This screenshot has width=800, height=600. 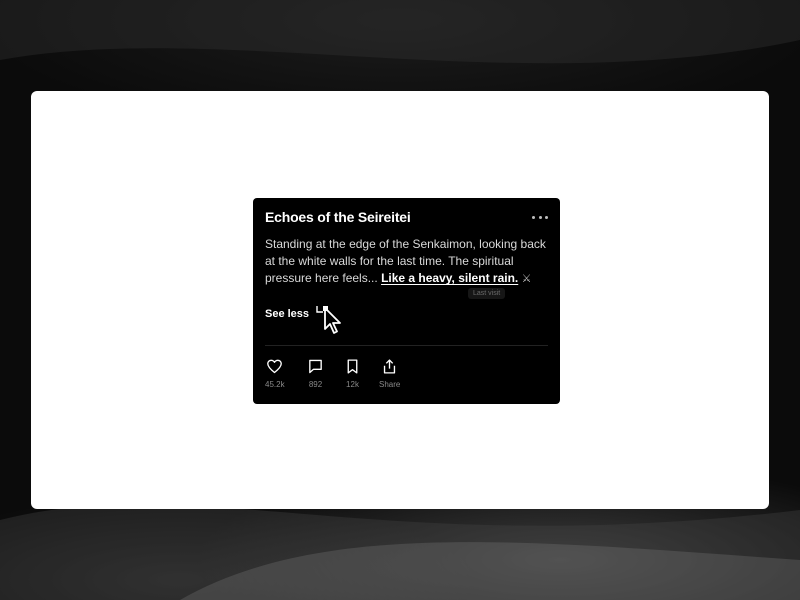 What do you see at coordinates (390, 384) in the screenshot?
I see `share-label: Share` at bounding box center [390, 384].